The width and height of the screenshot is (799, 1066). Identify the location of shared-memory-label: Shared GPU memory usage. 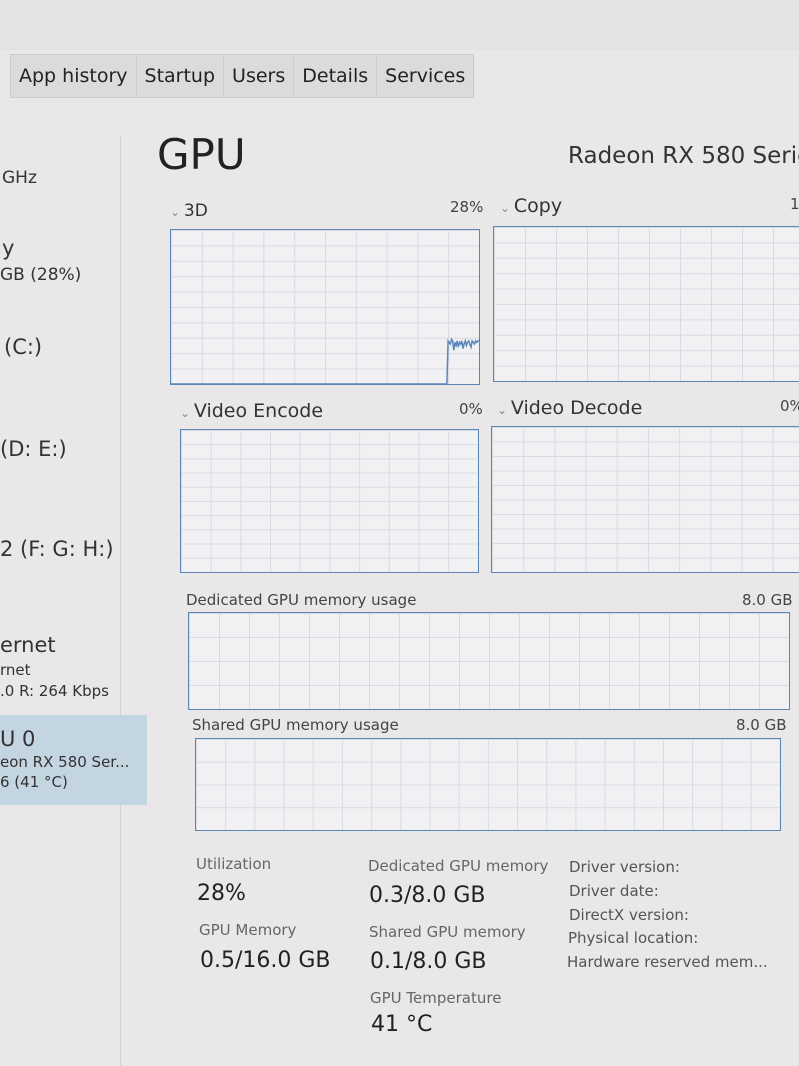
(295, 725).